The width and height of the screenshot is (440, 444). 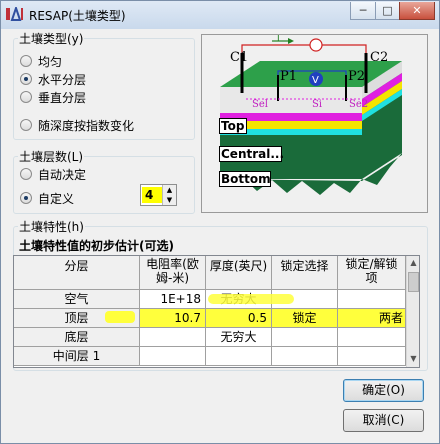 I want to click on spin-down-button: ▼, so click(x=169, y=200).